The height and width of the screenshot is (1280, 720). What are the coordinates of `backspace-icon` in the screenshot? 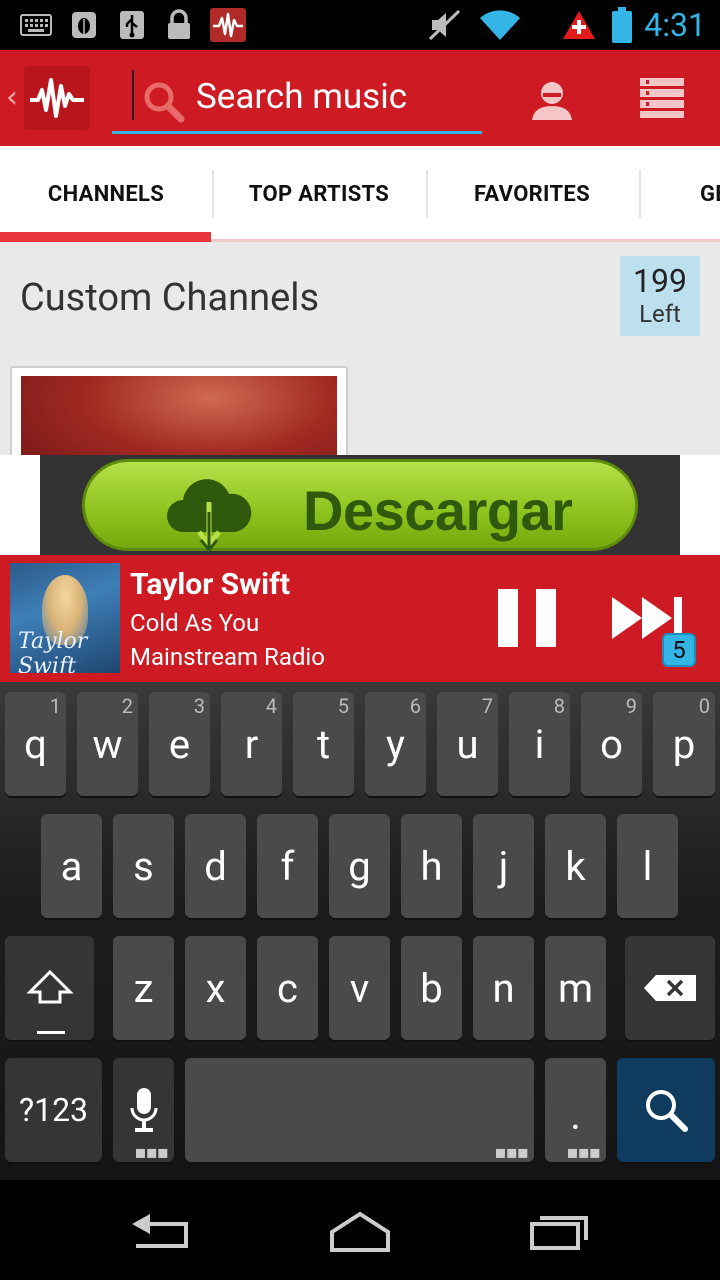 It's located at (670, 988).